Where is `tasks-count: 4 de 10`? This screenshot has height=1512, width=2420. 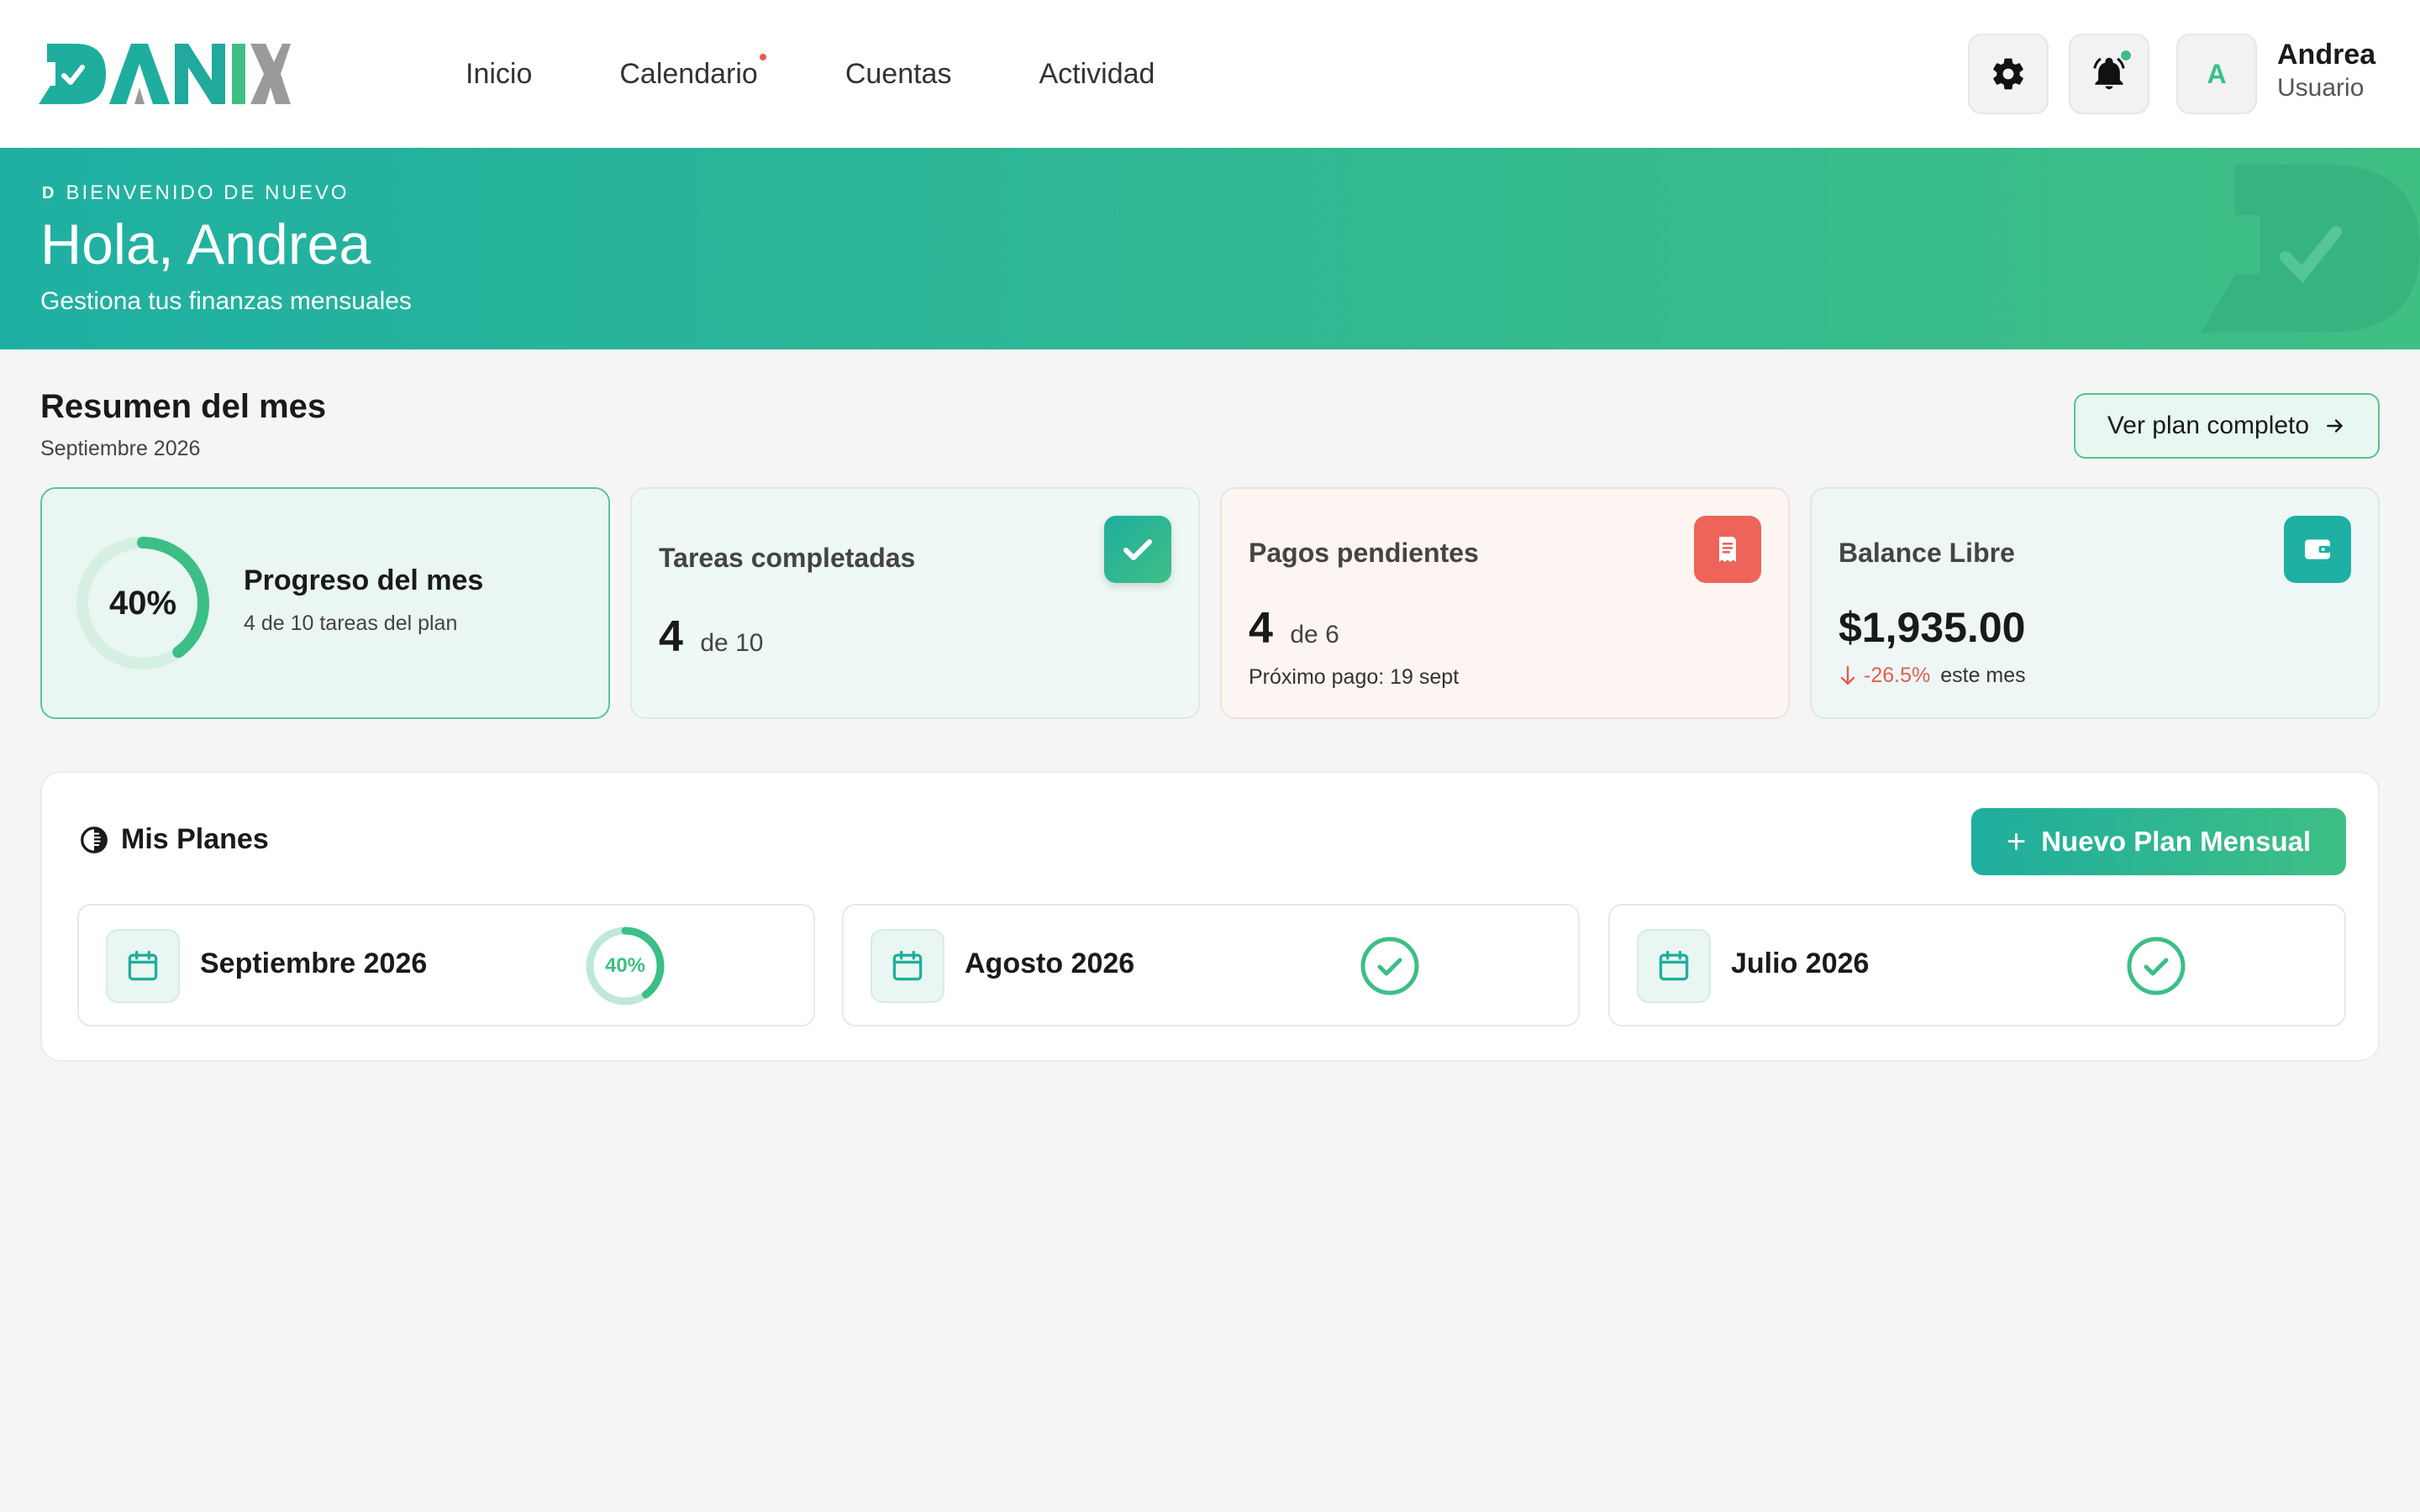
tasks-count: 4 de 10 is located at coordinates (711, 637).